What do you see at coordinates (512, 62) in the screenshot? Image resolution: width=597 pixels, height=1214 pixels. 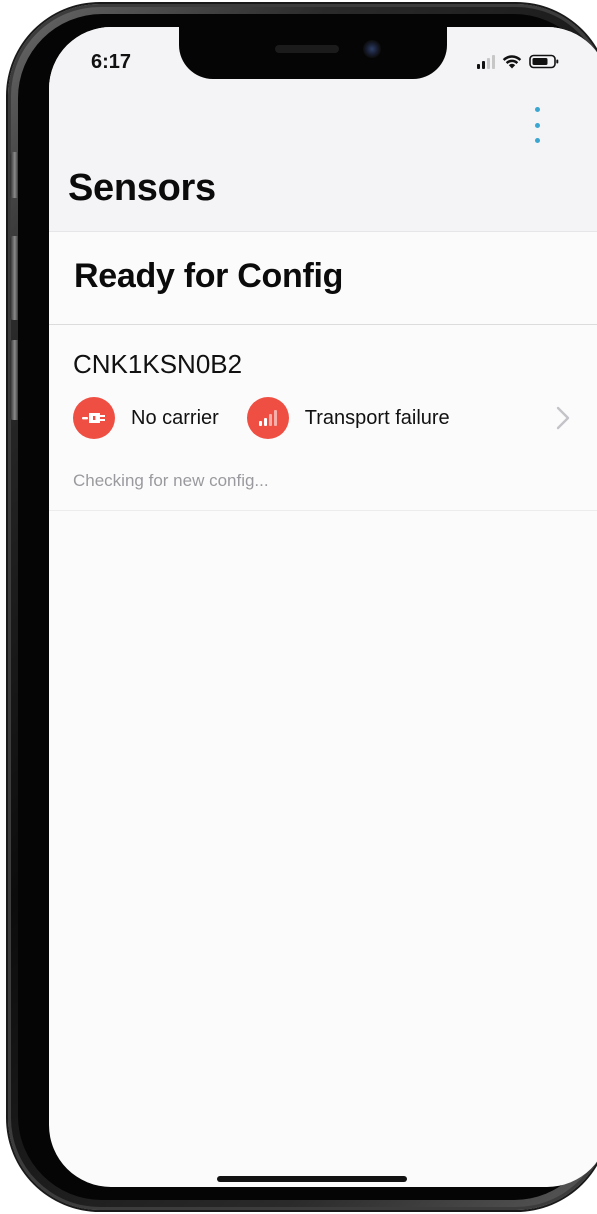 I see `wifi-icon` at bounding box center [512, 62].